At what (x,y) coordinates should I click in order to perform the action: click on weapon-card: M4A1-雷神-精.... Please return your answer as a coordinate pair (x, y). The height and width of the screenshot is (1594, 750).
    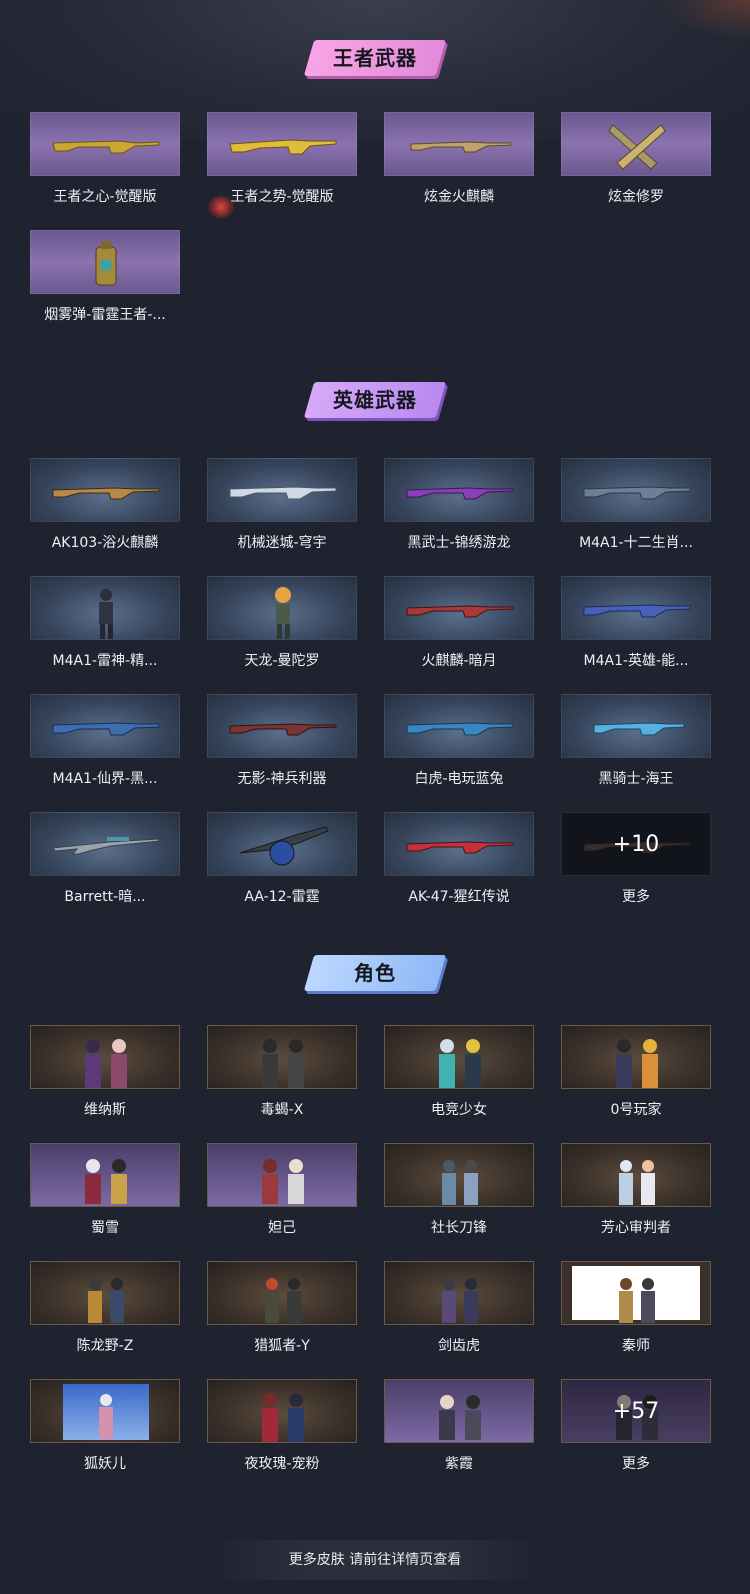
    Looking at the image, I should click on (105, 626).